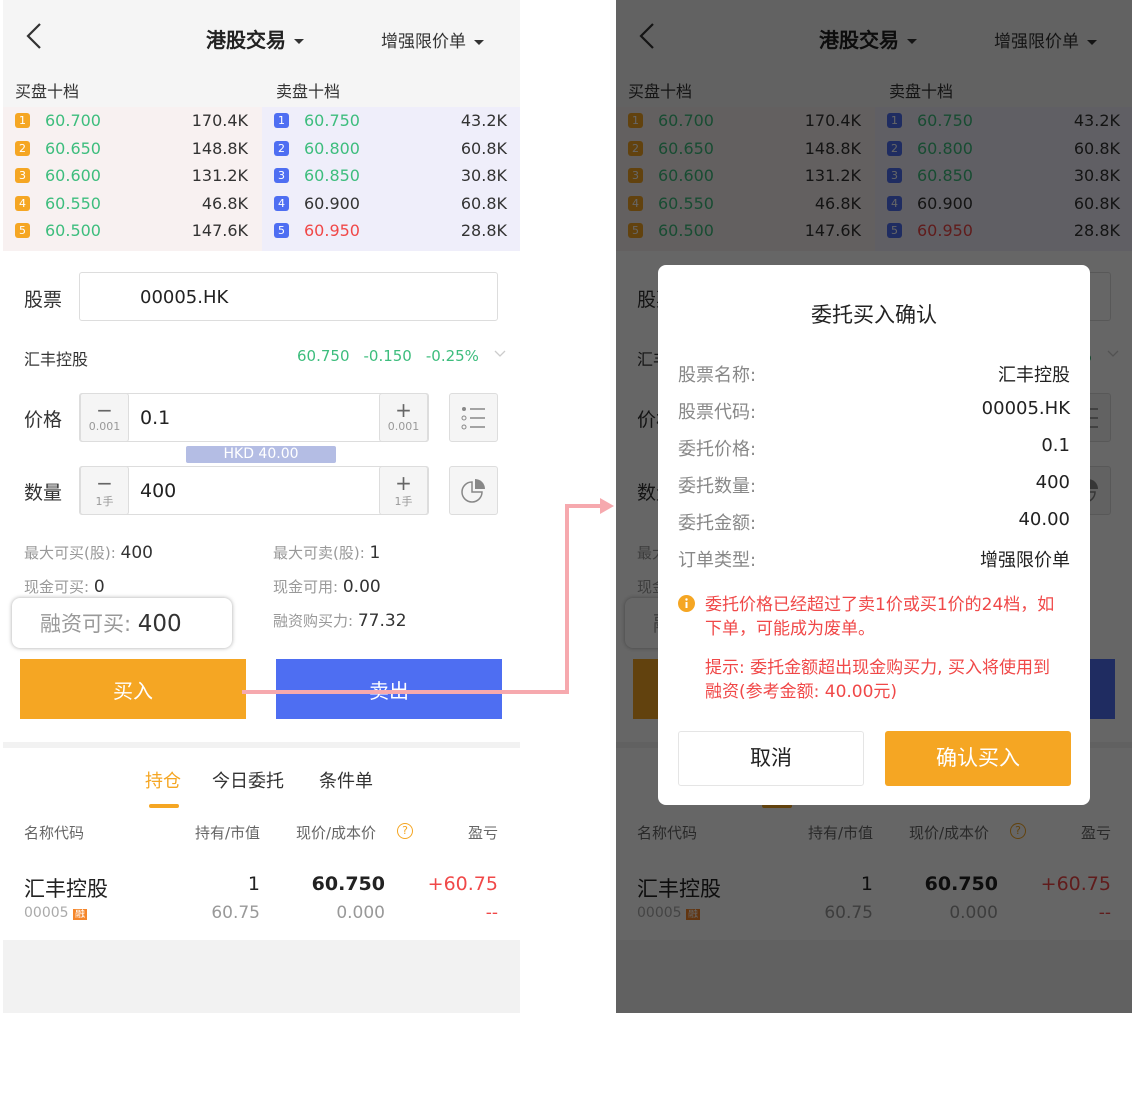 The image size is (1132, 1117). What do you see at coordinates (880, 617) in the screenshot?
I see `warning-text: 委托价格已经超过了卖1价或买1价的24档，如下单，可能成为废单。` at bounding box center [880, 617].